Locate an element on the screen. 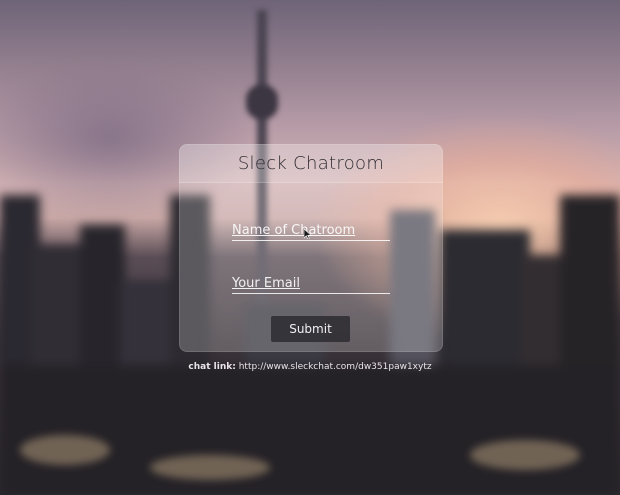 The image size is (620, 495). mouse-pointer-icon is located at coordinates (308, 234).